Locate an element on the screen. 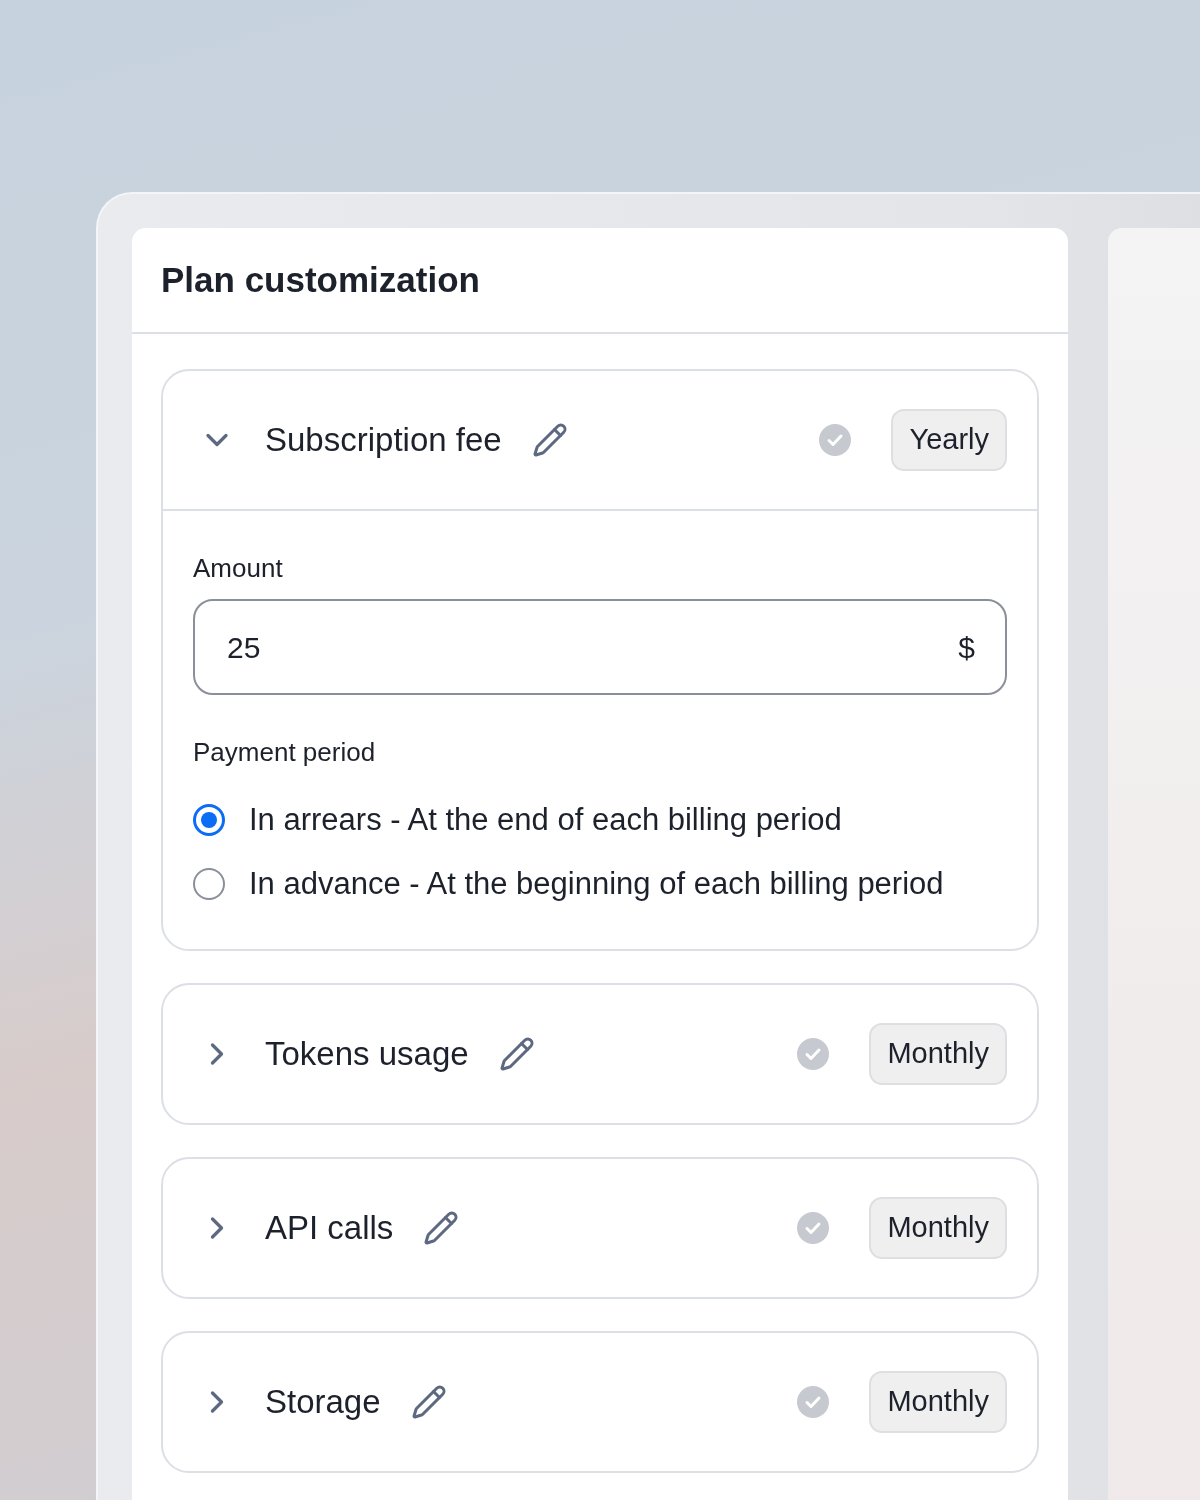  period-badge: Yearly is located at coordinates (949, 440).